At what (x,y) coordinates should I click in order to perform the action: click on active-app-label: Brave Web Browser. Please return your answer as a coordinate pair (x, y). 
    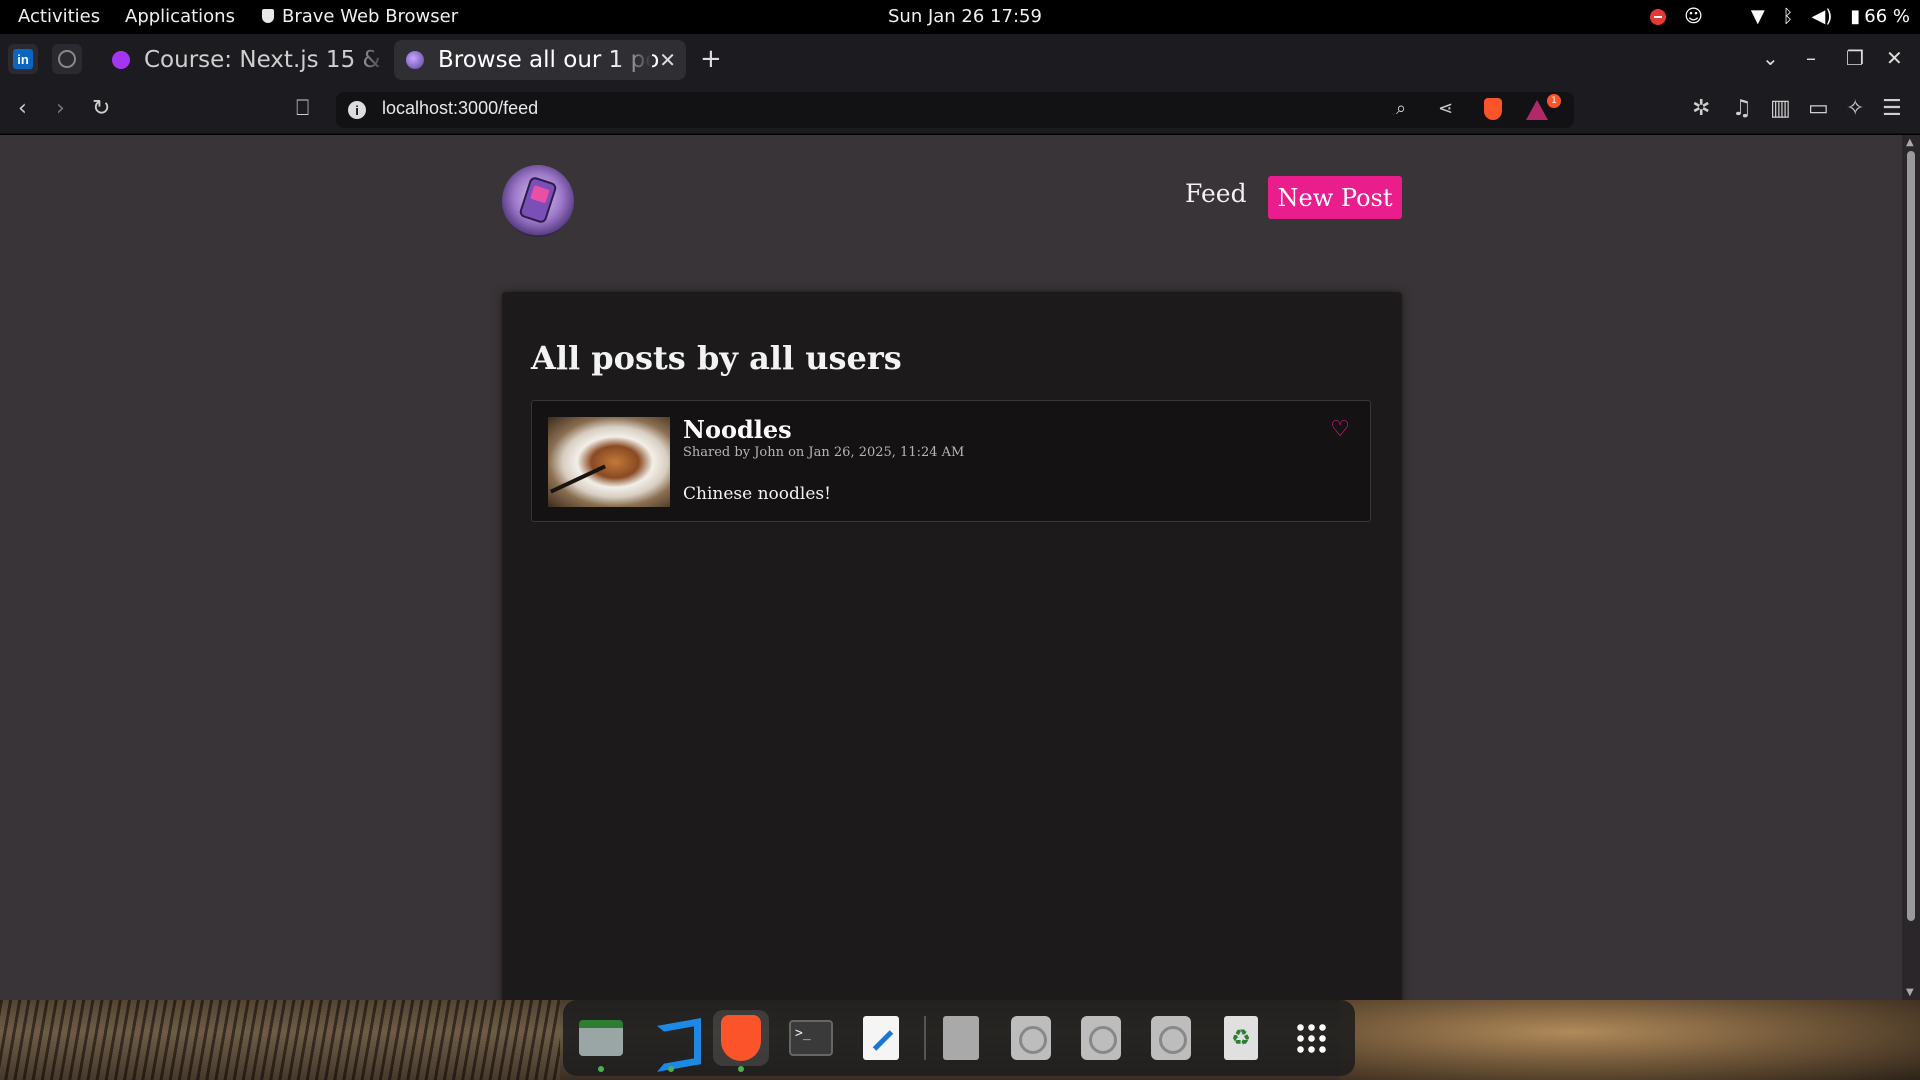
    Looking at the image, I should click on (370, 16).